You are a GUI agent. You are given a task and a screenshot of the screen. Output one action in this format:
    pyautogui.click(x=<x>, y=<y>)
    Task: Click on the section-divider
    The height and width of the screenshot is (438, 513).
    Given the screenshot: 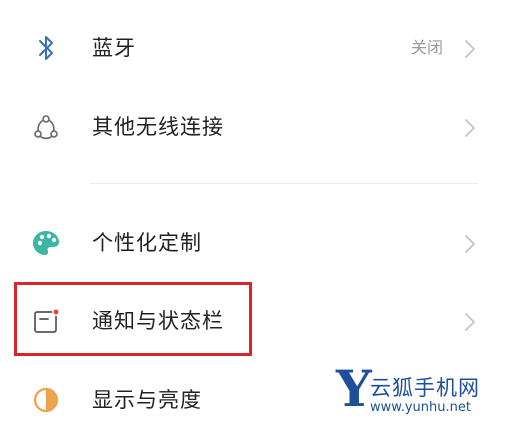 What is the action you would take?
    pyautogui.click(x=284, y=183)
    